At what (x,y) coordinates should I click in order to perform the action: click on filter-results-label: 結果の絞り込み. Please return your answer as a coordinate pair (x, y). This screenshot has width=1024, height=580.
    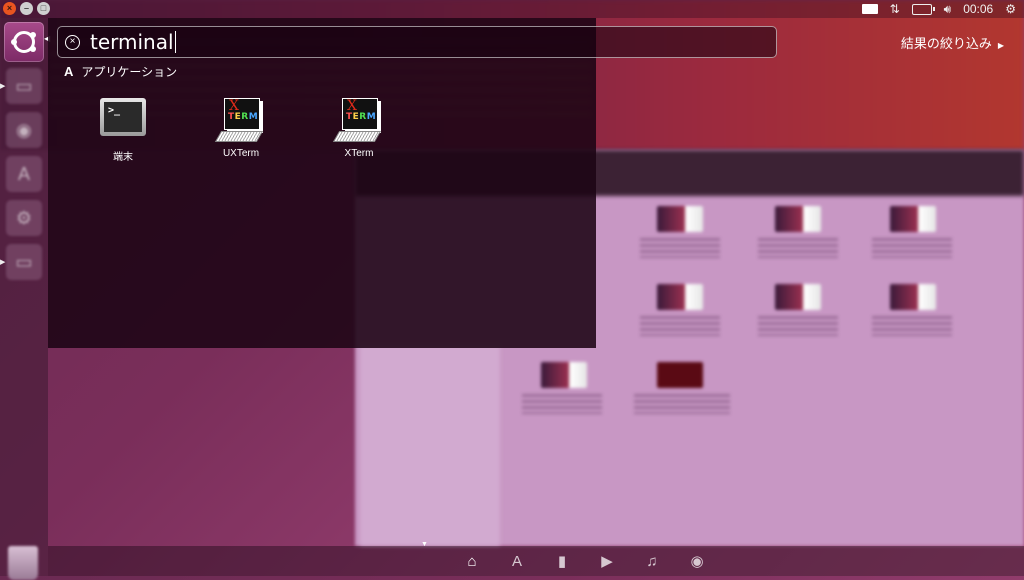
    Looking at the image, I should click on (946, 43).